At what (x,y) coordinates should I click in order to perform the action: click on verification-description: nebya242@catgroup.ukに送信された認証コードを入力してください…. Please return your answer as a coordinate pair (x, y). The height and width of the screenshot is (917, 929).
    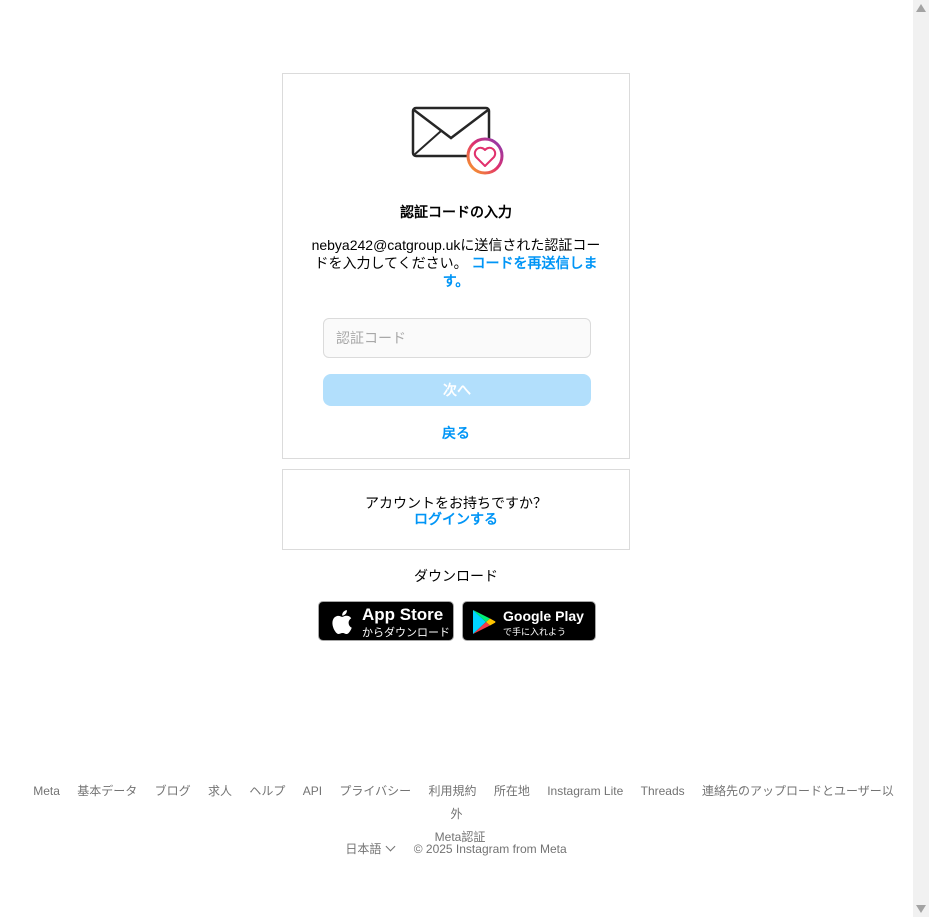
    Looking at the image, I should click on (456, 263).